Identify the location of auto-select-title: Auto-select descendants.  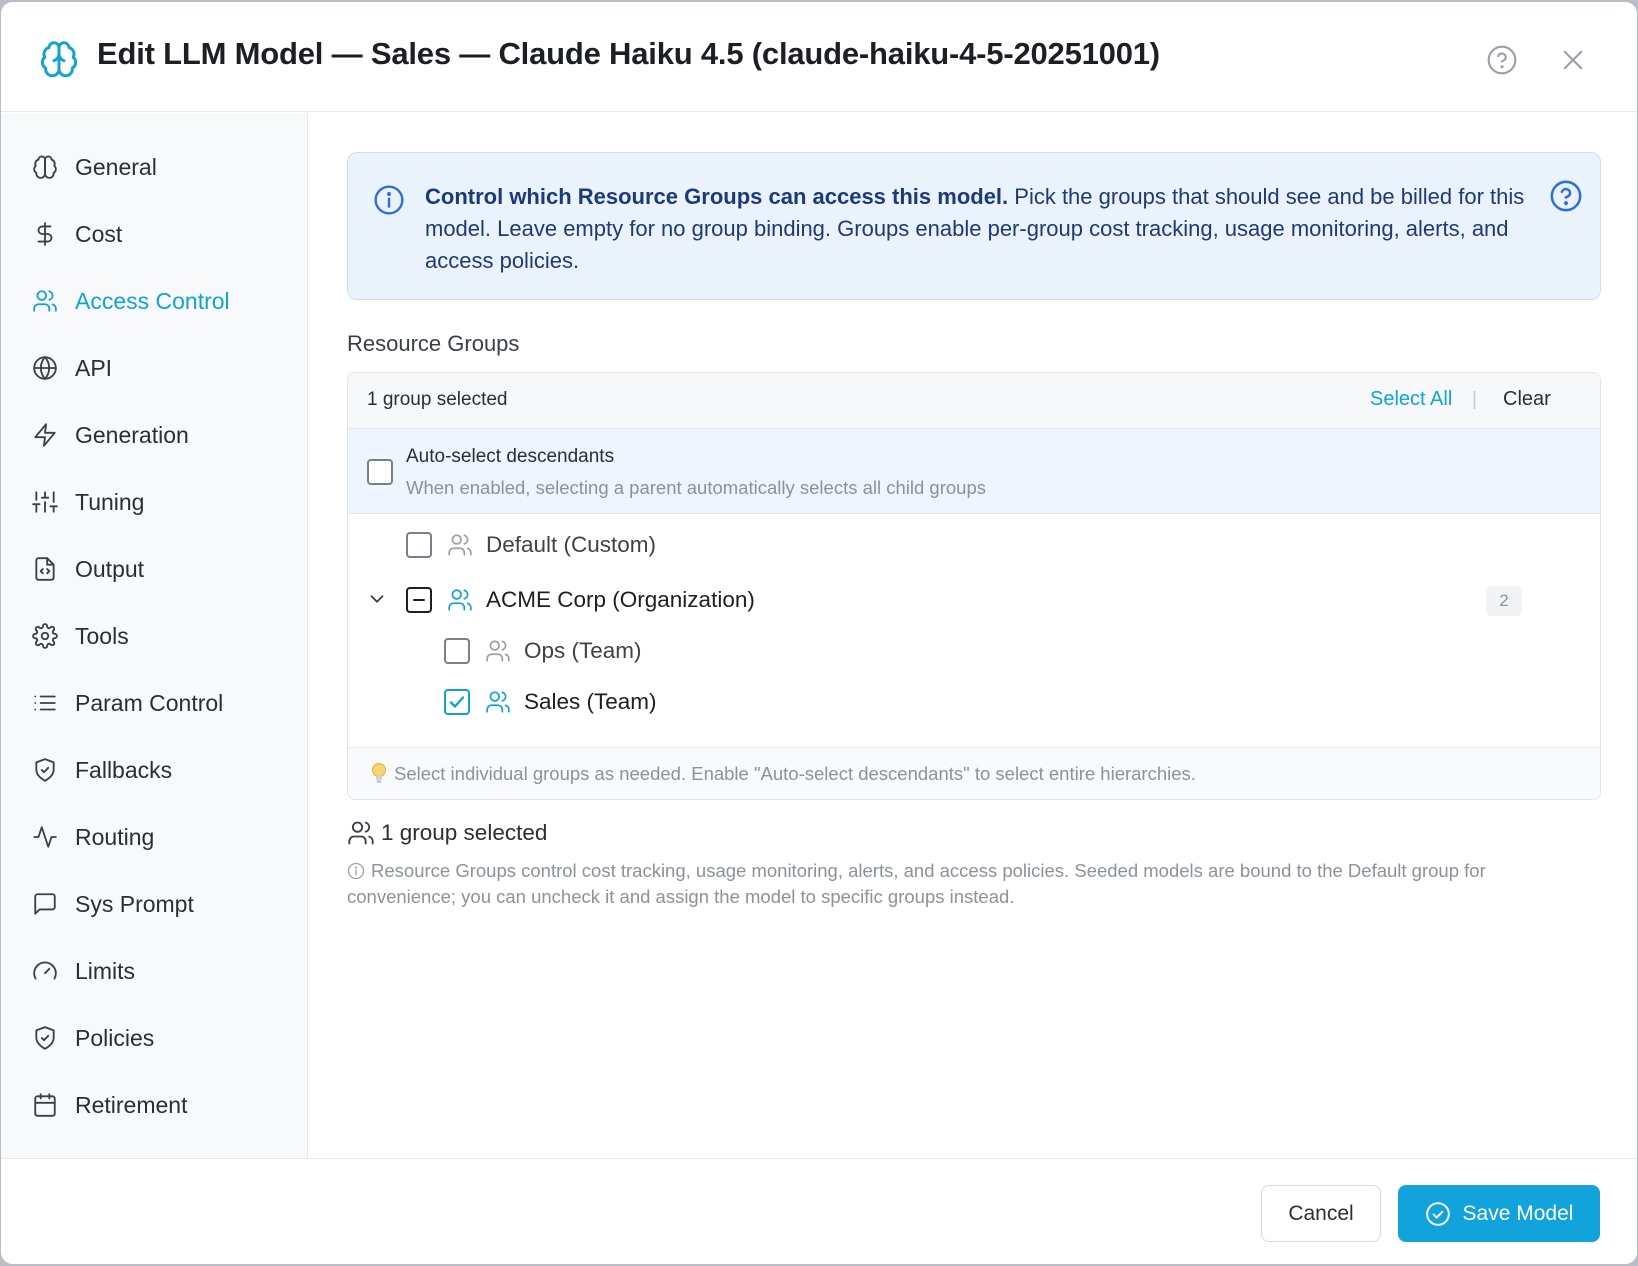
(510, 456).